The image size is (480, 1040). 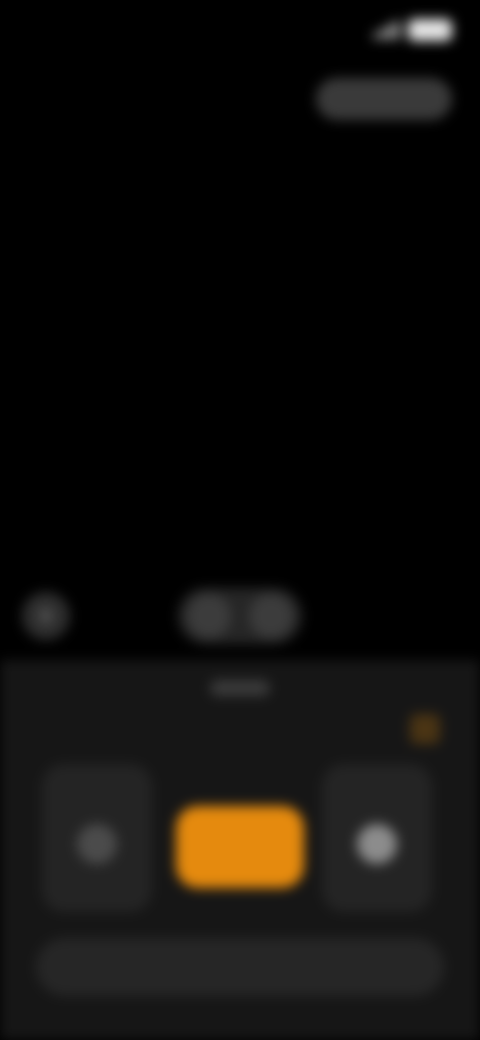 I want to click on mode-card-left, so click(x=97, y=838).